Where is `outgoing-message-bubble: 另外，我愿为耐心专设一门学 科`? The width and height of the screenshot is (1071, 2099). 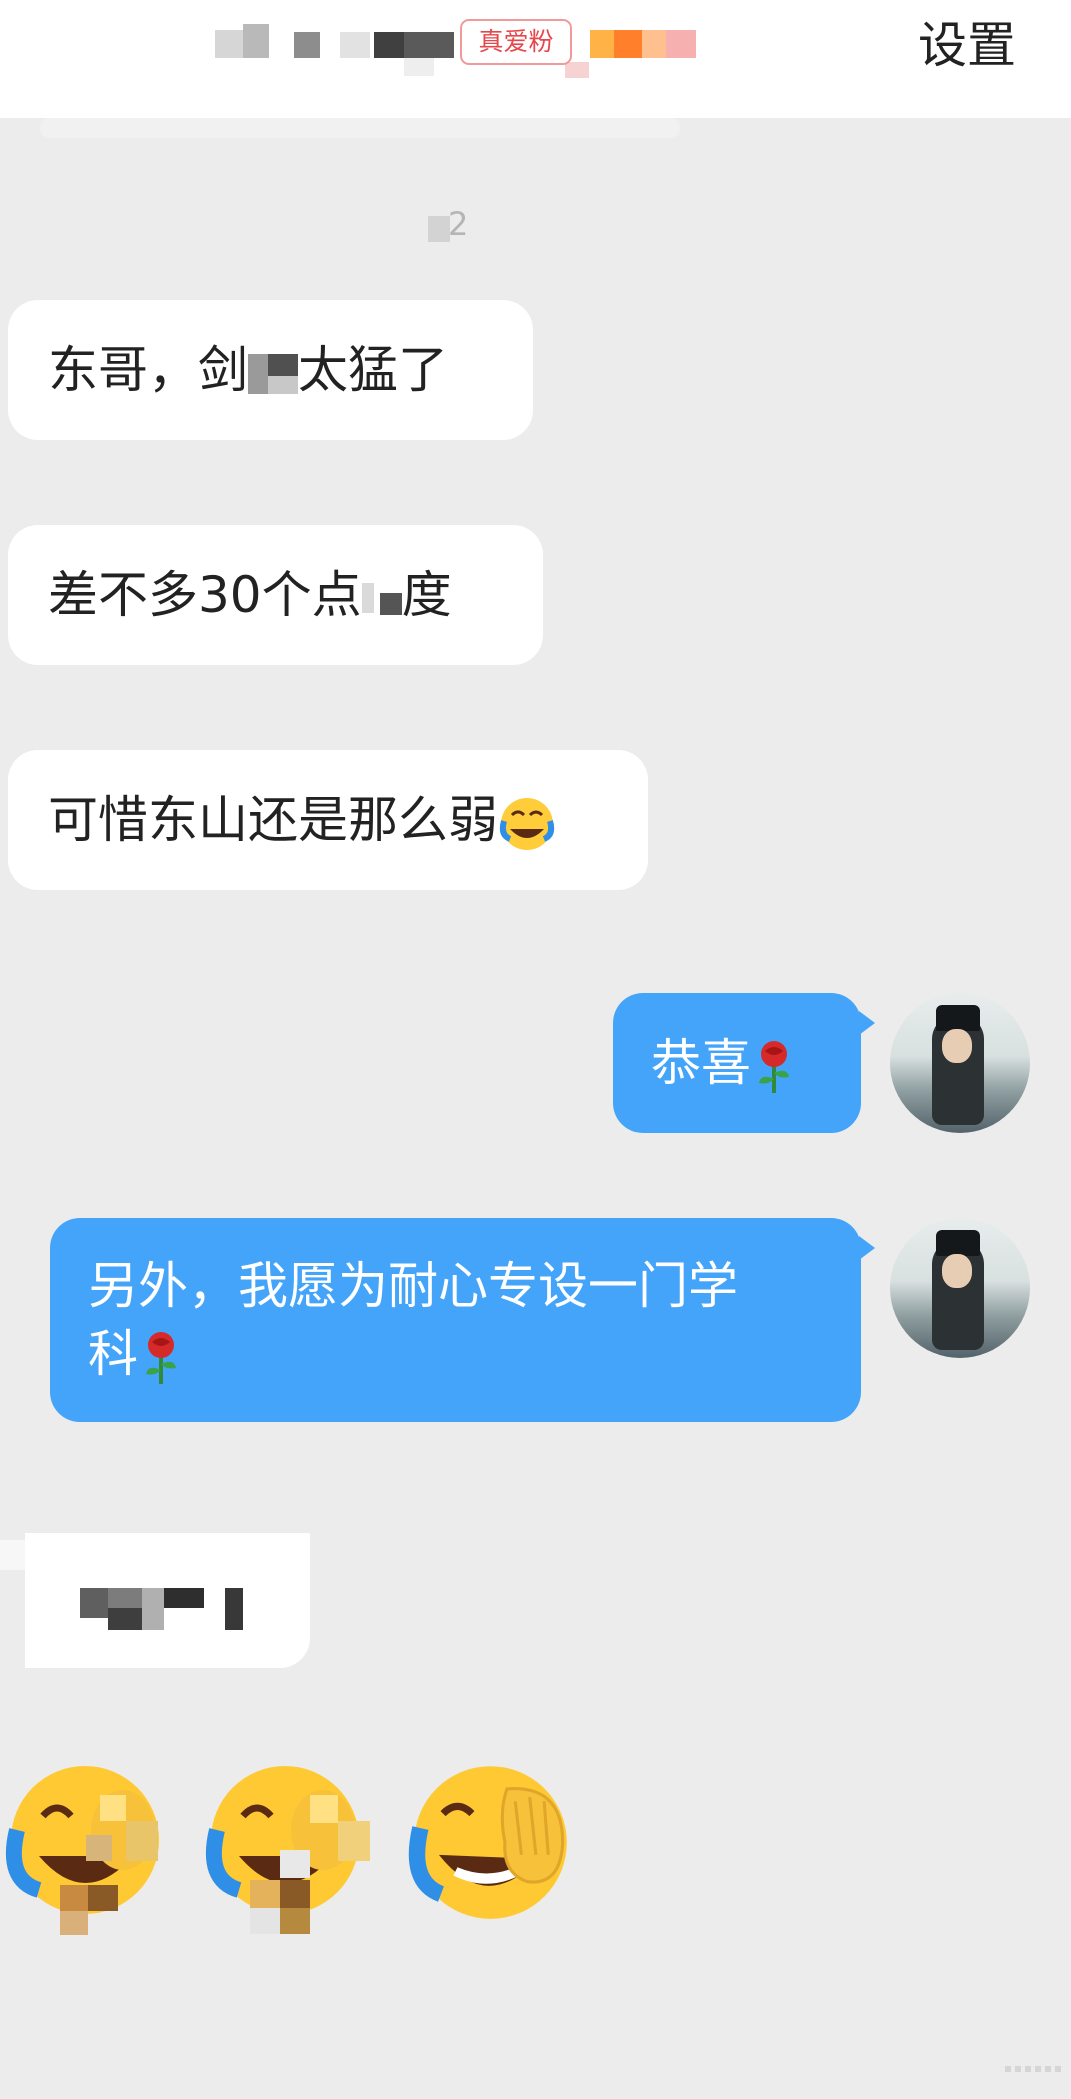
outgoing-message-bubble: 另外，我愿为耐心专设一门学 科 is located at coordinates (462, 1320).